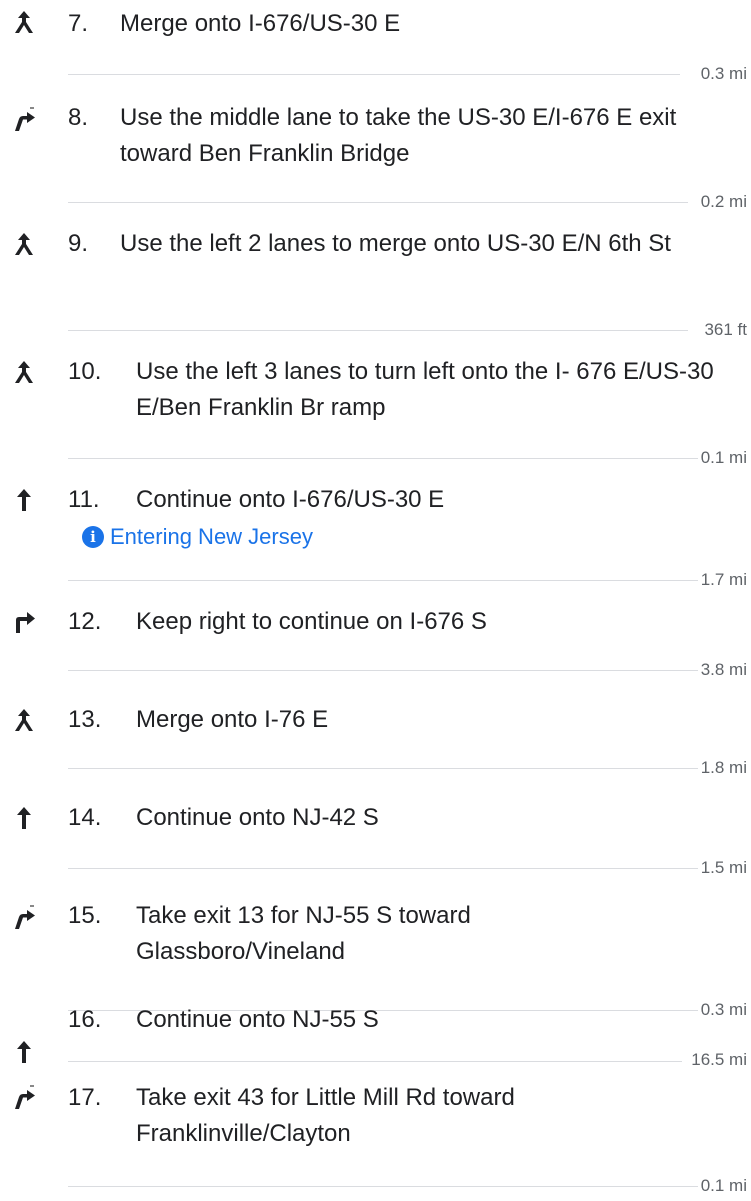 Image resolution: width=751 pixels, height=1201 pixels. What do you see at coordinates (85, 719) in the screenshot?
I see `step-number: 13.` at bounding box center [85, 719].